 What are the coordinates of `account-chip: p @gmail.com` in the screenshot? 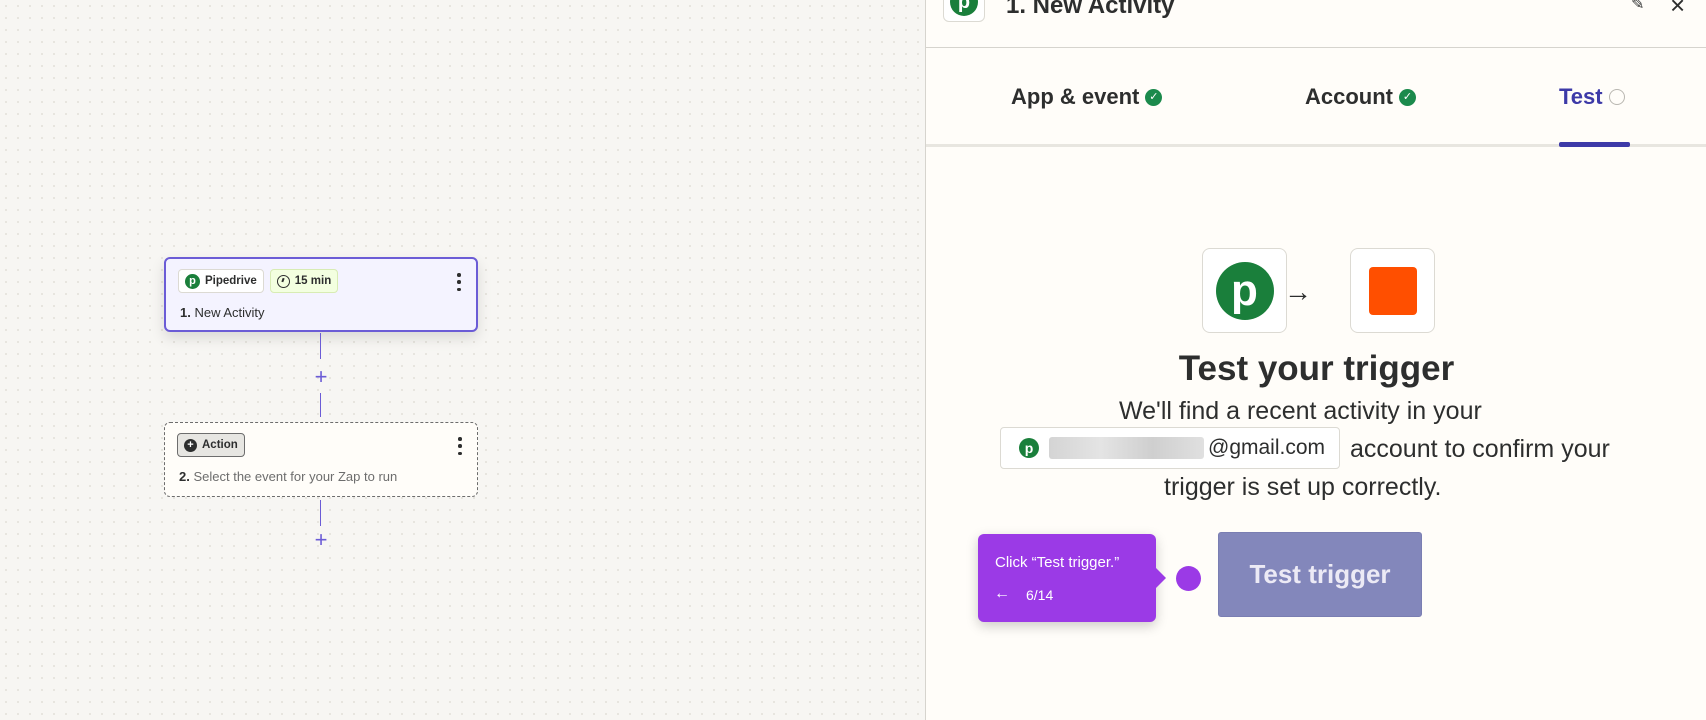 It's located at (1170, 448).